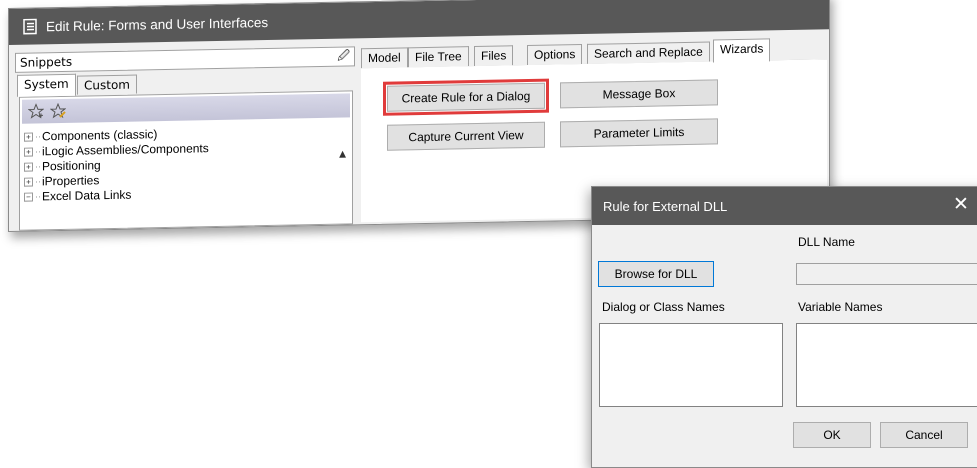 This screenshot has height=468, width=977. Describe the element at coordinates (343, 56) in the screenshot. I see `pin-icon: 🖉` at that location.